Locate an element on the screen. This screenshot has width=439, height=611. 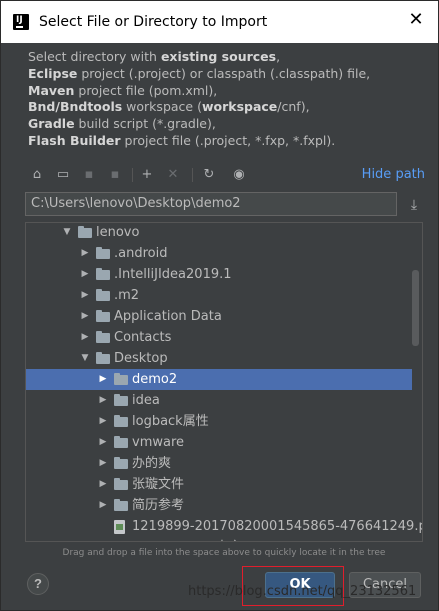
description-line: Select directory with existing sources, is located at coordinates (228, 57).